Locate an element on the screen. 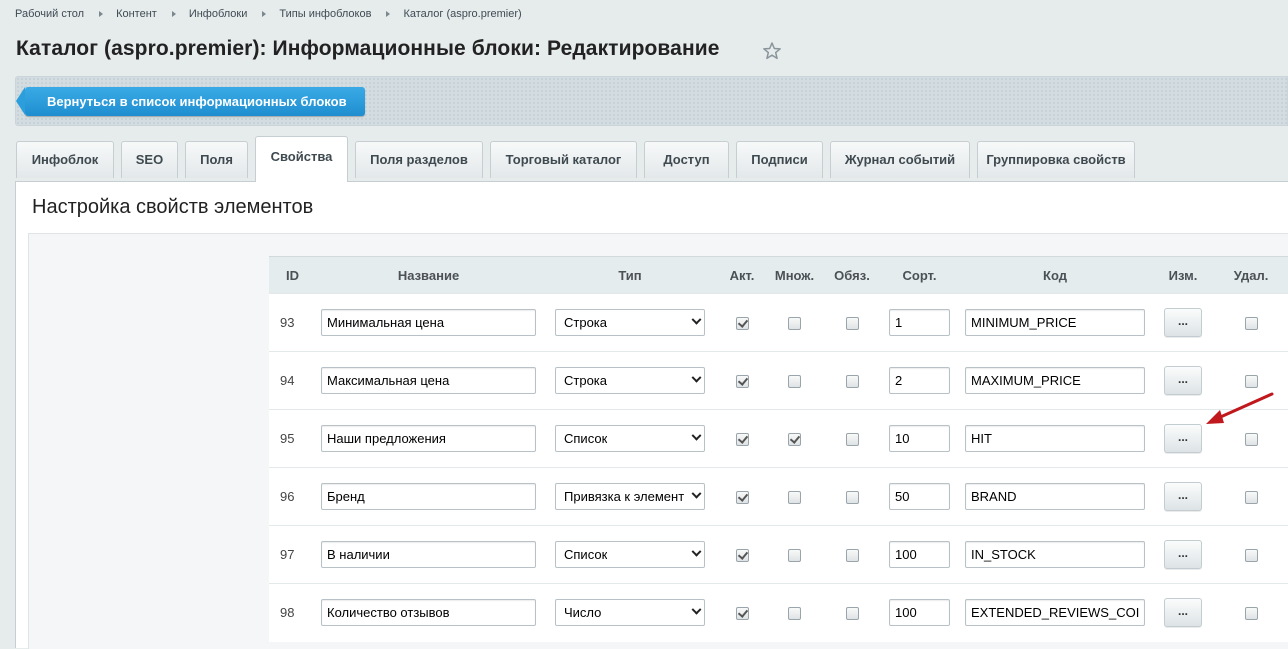  property-type-value: Список is located at coordinates (586, 554).